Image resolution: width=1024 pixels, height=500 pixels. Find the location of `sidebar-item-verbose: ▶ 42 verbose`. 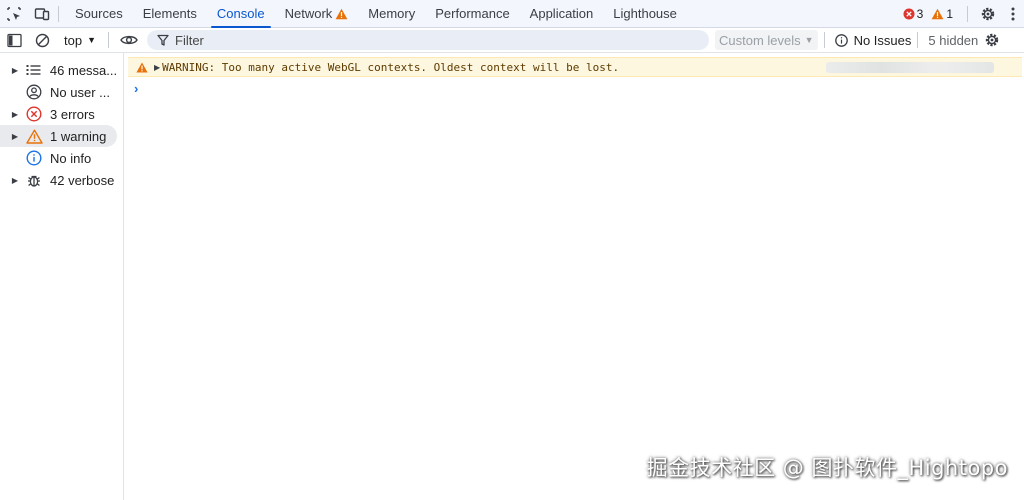

sidebar-item-verbose: ▶ 42 verbose is located at coordinates (58, 180).